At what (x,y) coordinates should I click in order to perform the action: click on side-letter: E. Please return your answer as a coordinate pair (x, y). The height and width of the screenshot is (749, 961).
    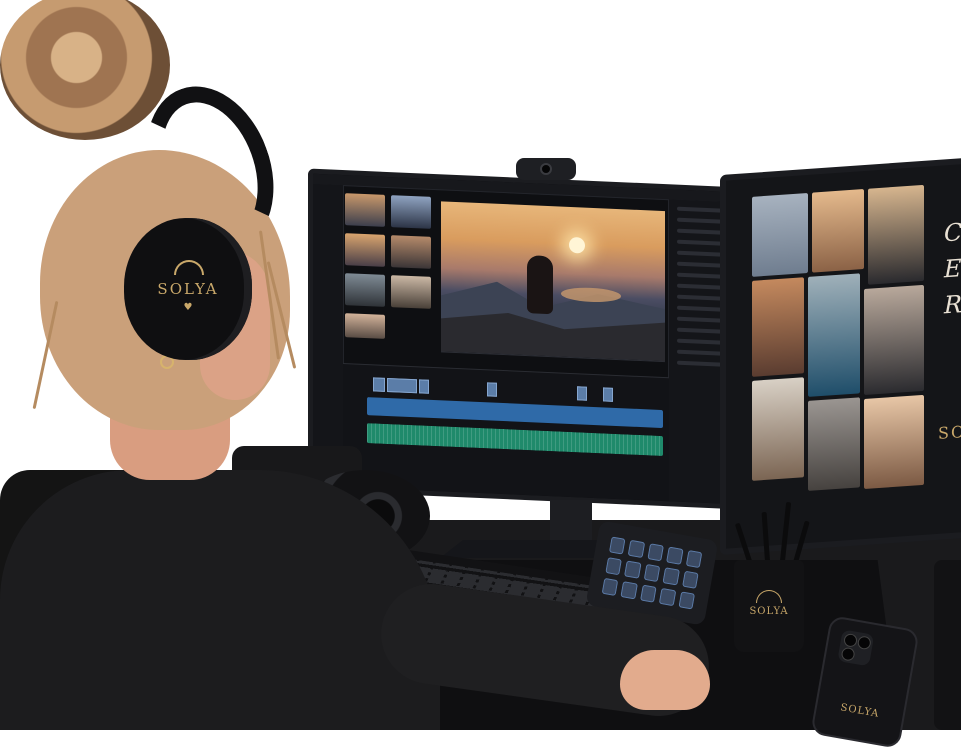
    Looking at the image, I should click on (952, 269).